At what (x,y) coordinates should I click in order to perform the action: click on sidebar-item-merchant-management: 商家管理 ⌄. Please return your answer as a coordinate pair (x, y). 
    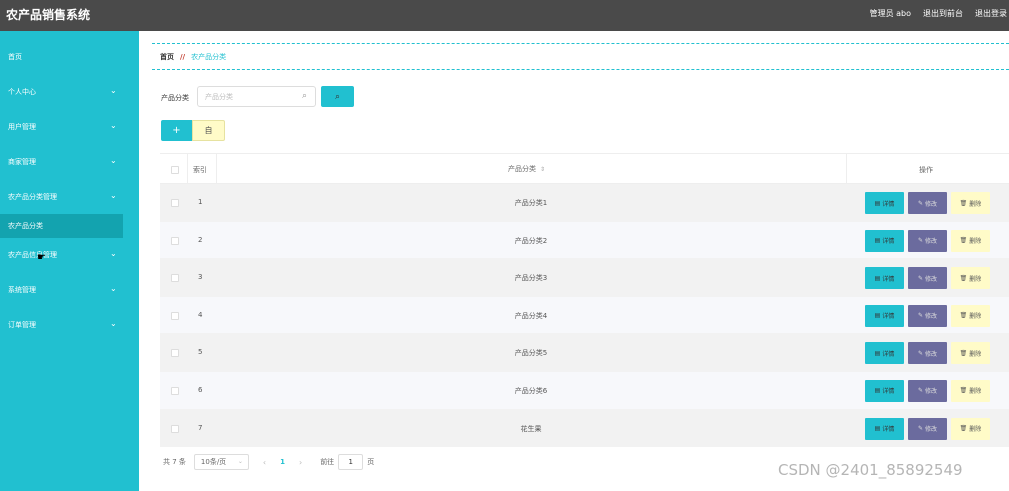
    Looking at the image, I should click on (69, 162).